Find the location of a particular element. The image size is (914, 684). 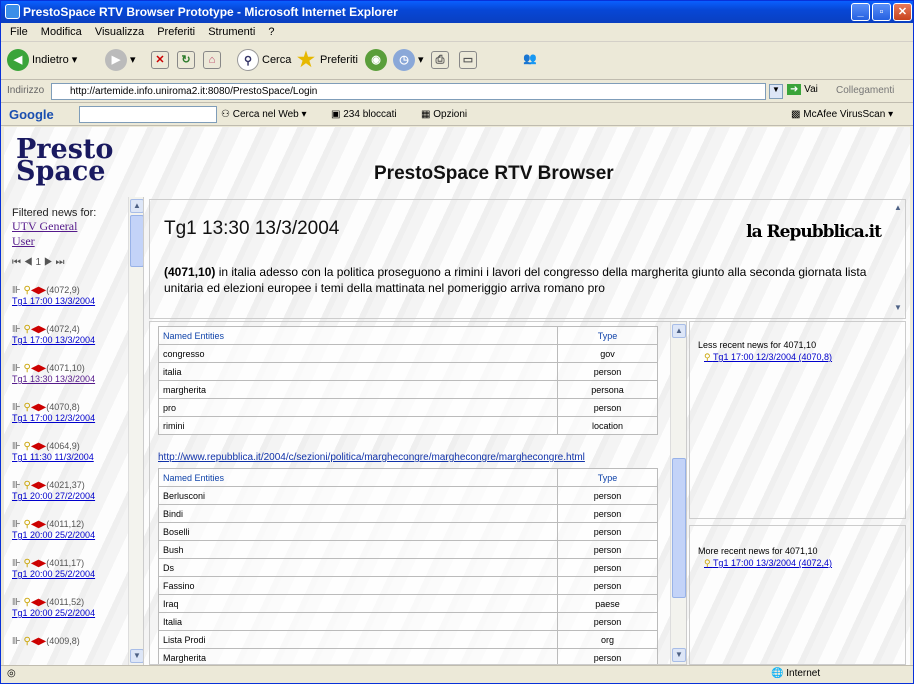

first-page-icon: ⏮ is located at coordinates (16, 262).